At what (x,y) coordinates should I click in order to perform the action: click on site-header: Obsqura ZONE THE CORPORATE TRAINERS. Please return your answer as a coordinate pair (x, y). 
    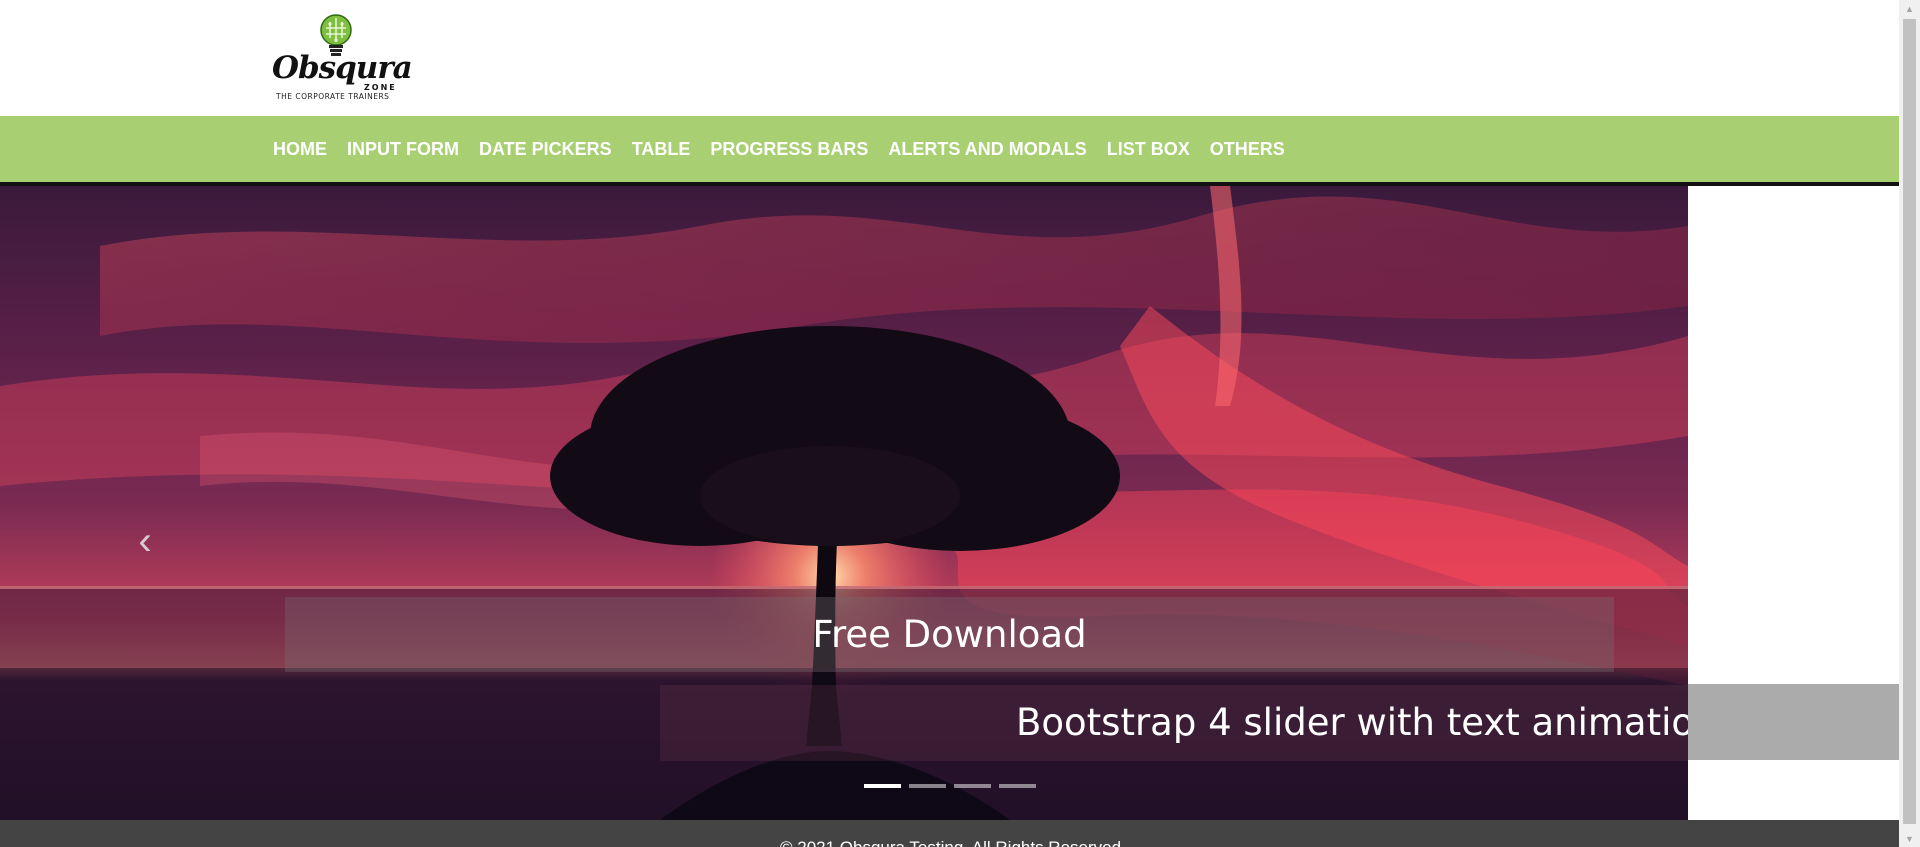
    Looking at the image, I should click on (949, 58).